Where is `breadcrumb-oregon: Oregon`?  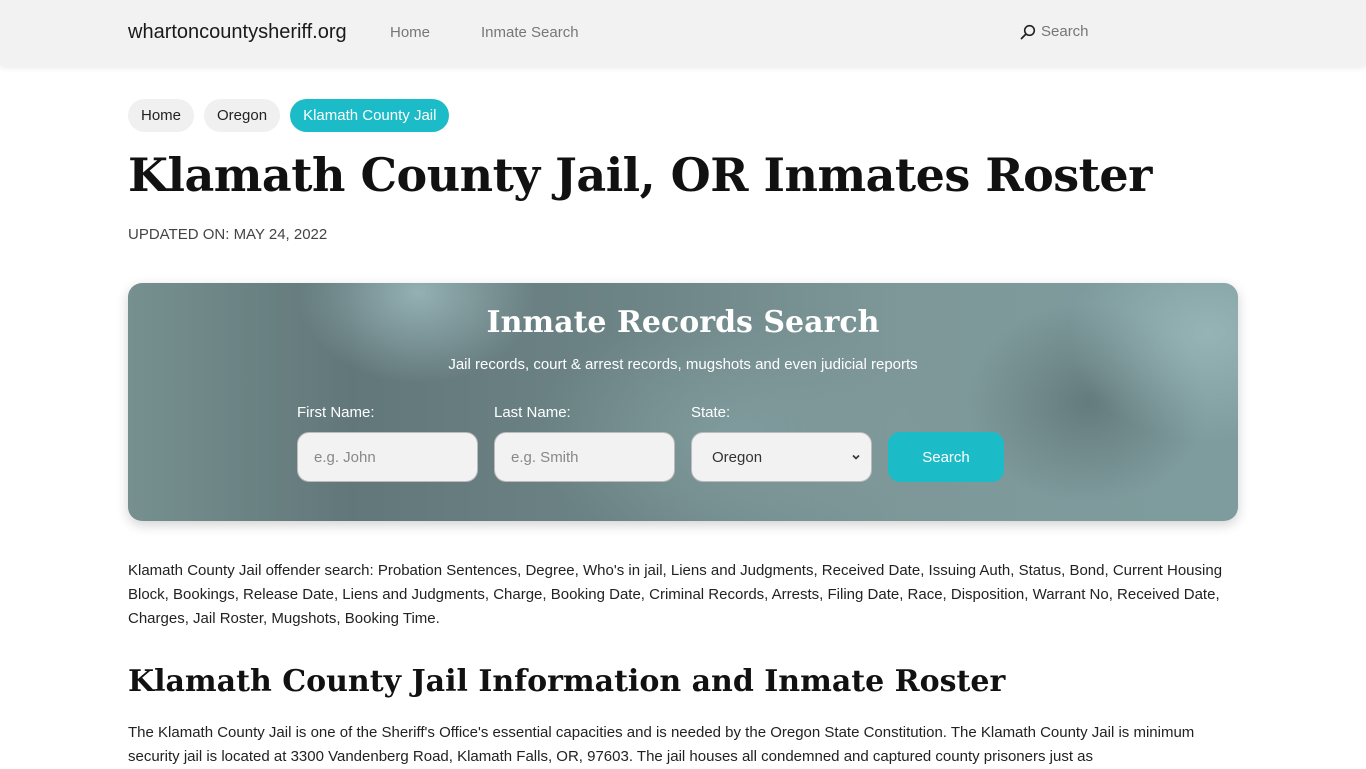 breadcrumb-oregon: Oregon is located at coordinates (242, 115).